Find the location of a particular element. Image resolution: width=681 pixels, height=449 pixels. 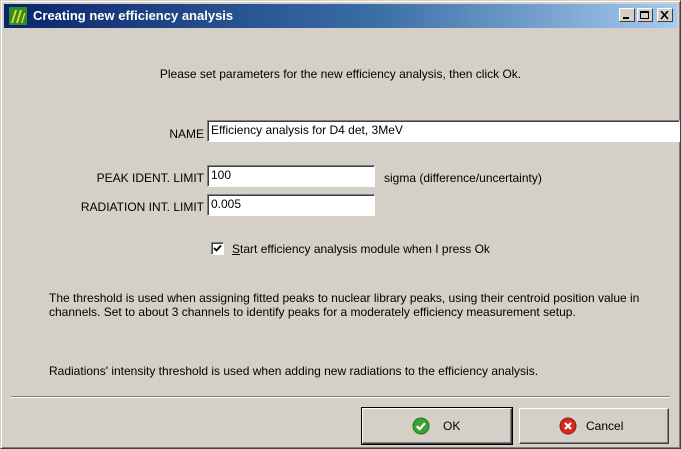

peak-ident-limit-label: PEAK IDENT. LIMIT is located at coordinates (150, 178).